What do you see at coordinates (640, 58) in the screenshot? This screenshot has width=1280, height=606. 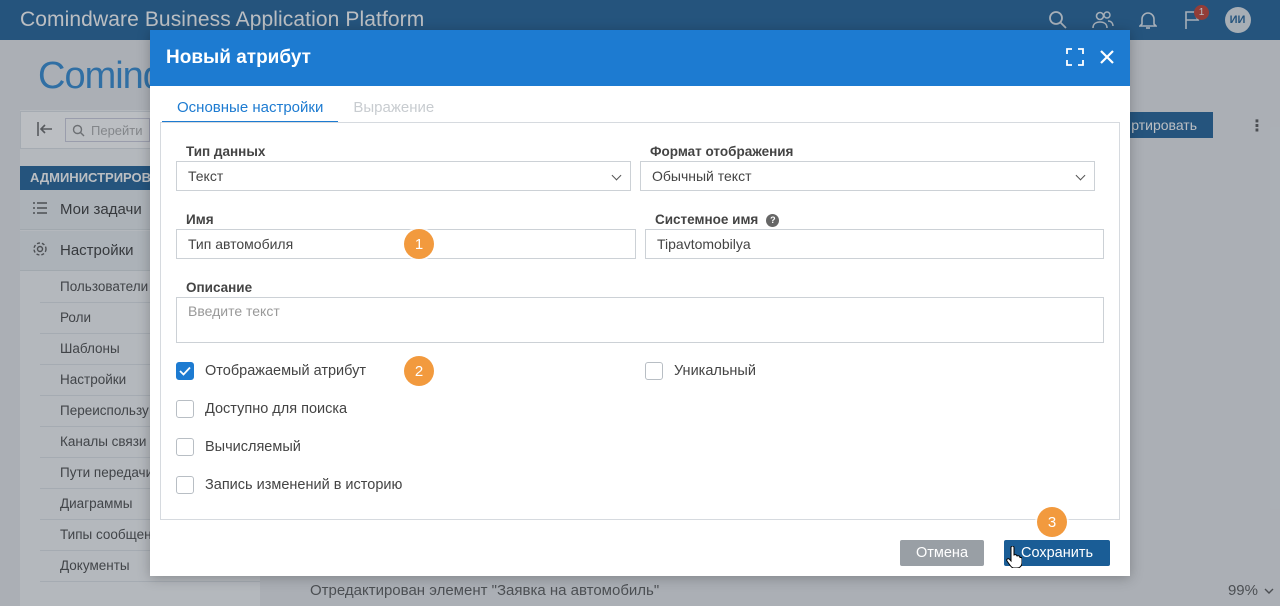 I see `dialog-header: Новый атрибут` at bounding box center [640, 58].